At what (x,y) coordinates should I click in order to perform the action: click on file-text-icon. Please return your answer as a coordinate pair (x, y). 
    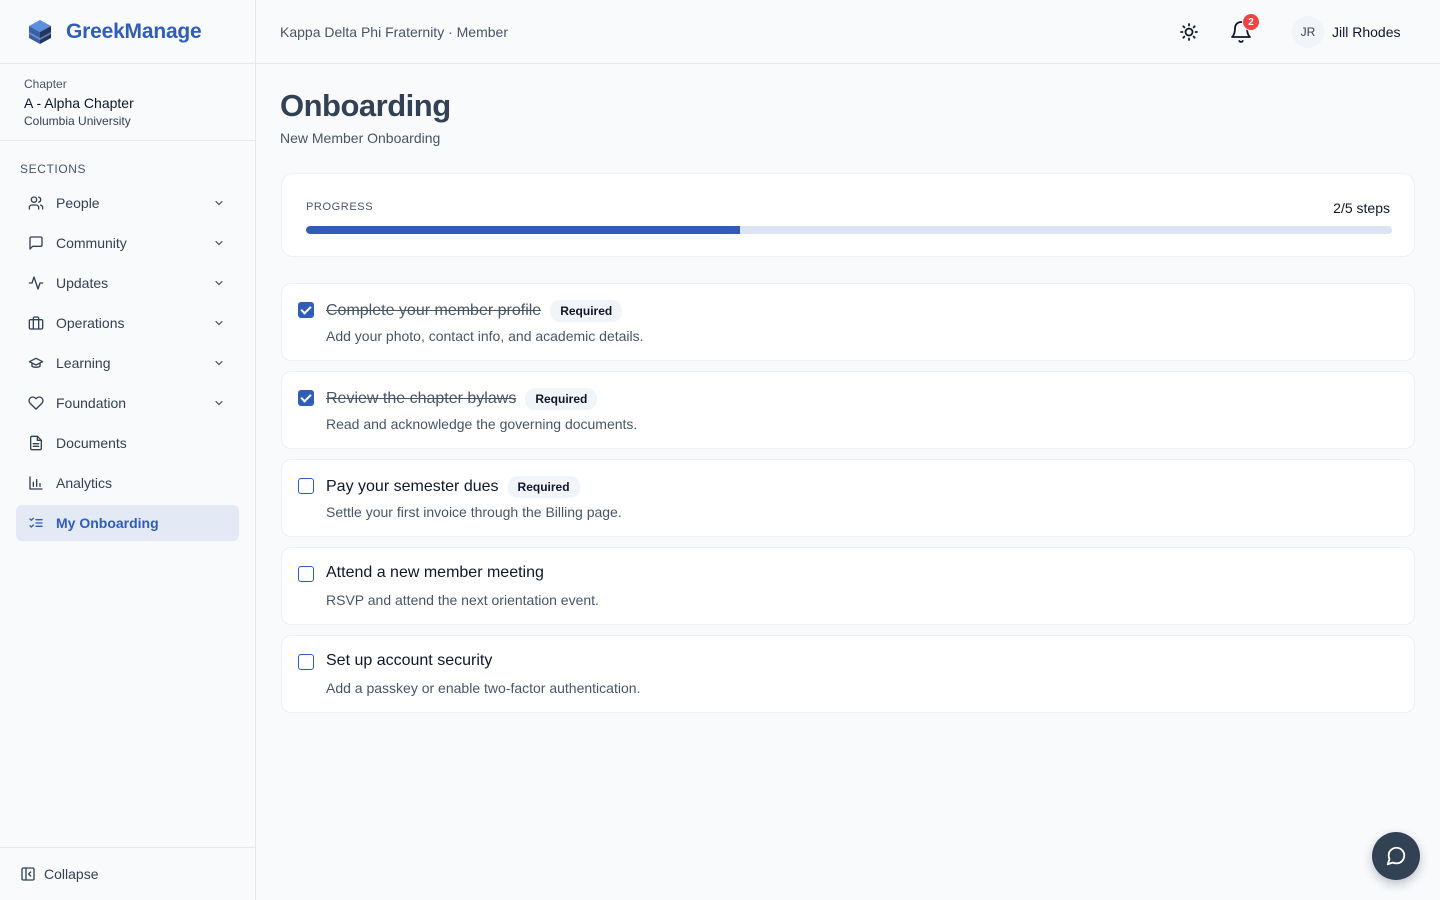
    Looking at the image, I should click on (36, 443).